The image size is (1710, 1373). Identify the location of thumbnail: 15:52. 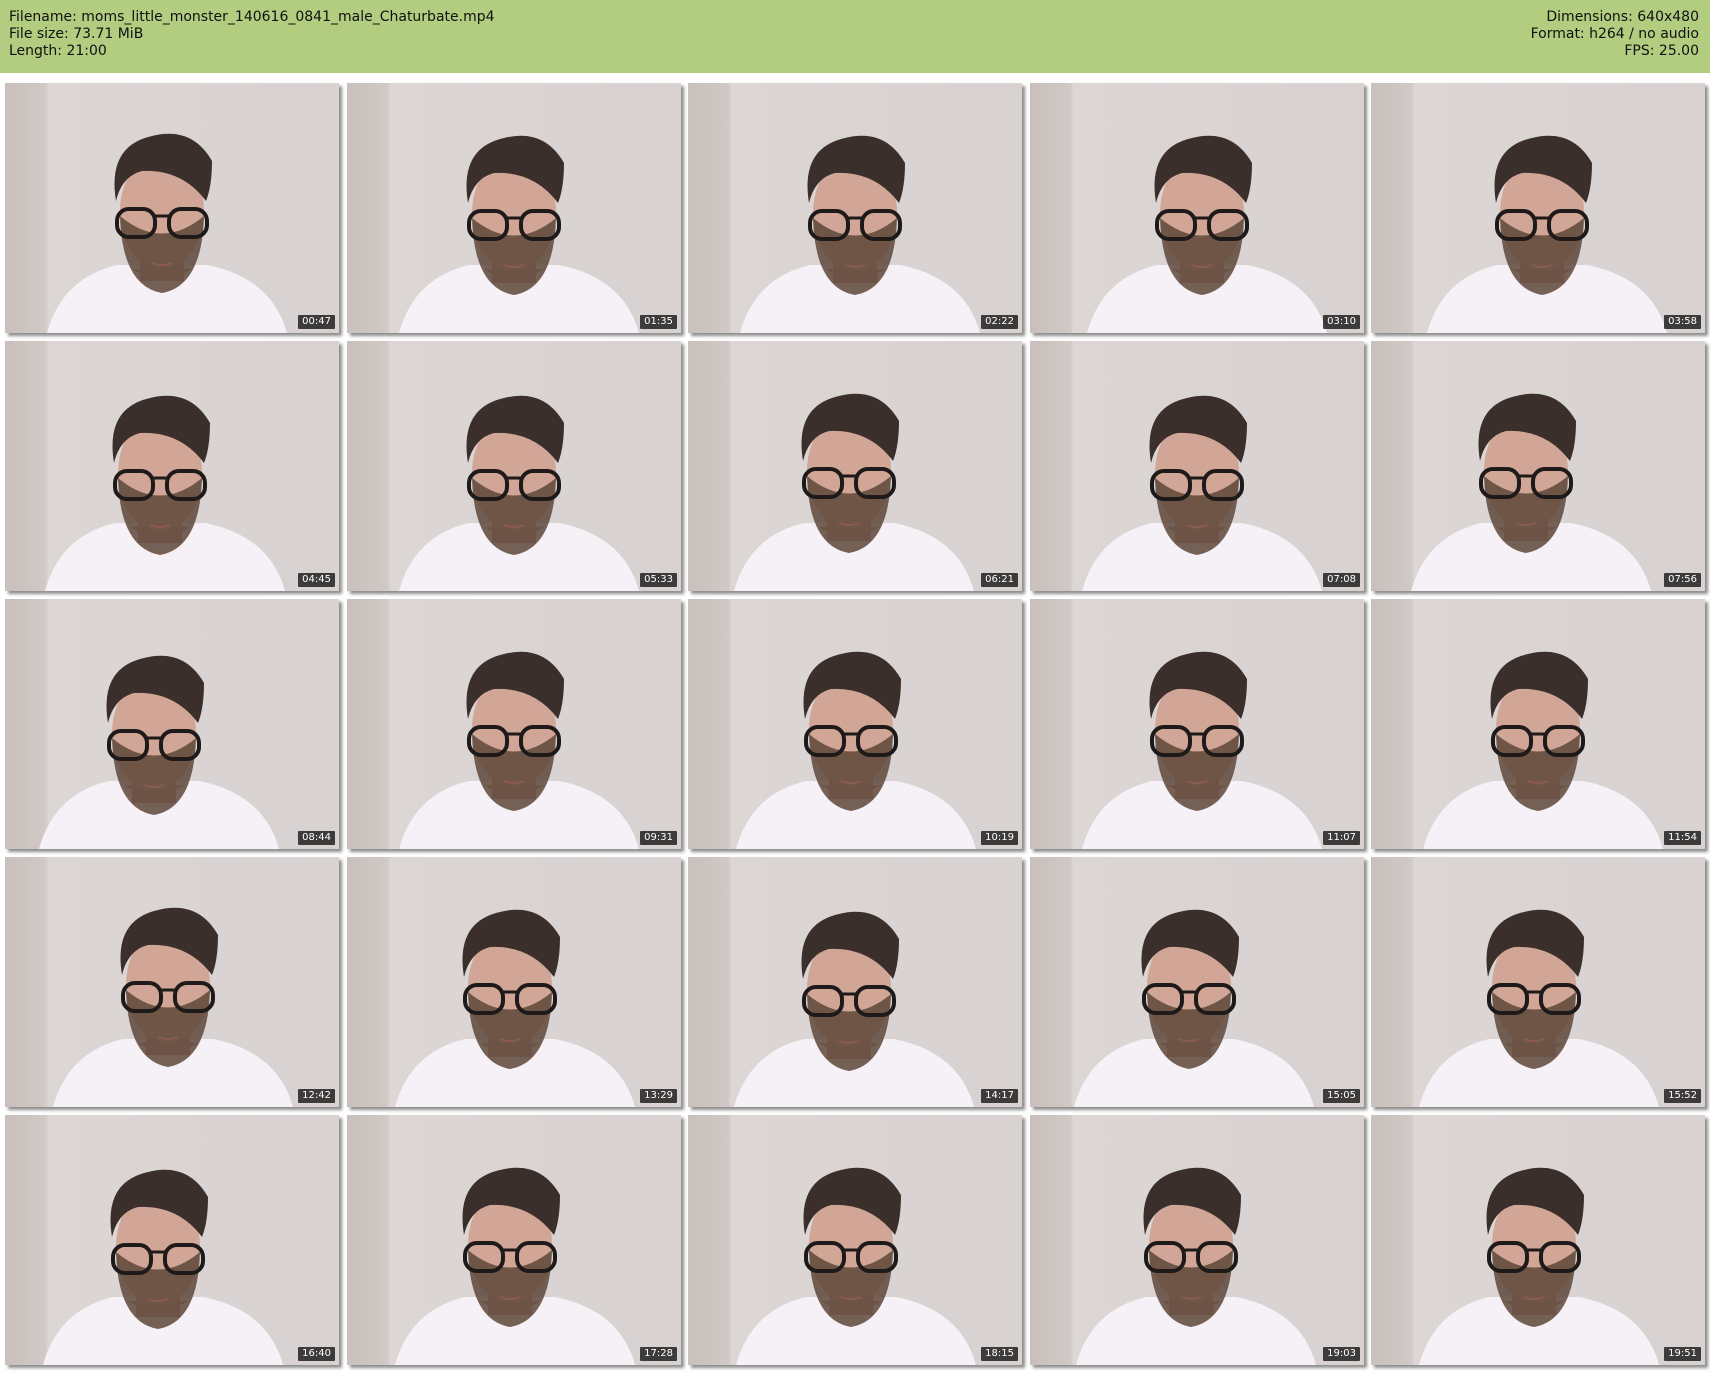
(1538, 982).